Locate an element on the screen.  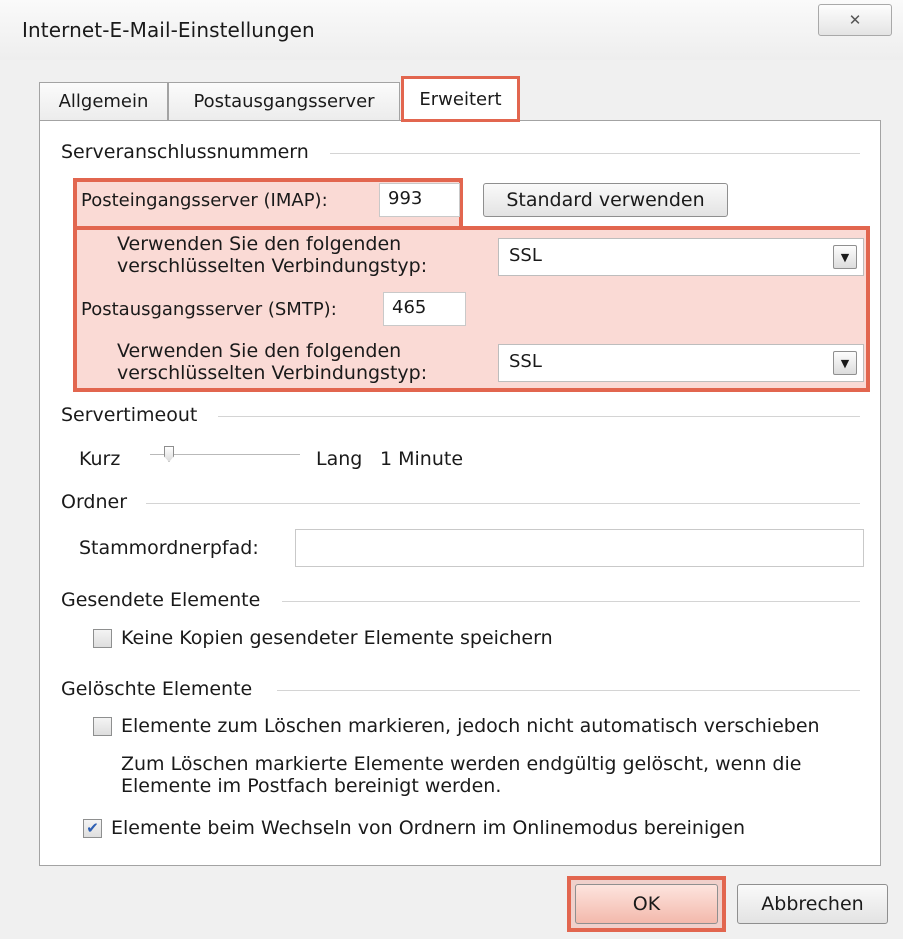
dialog-footer: OK Abbrechen is located at coordinates (451, 902).